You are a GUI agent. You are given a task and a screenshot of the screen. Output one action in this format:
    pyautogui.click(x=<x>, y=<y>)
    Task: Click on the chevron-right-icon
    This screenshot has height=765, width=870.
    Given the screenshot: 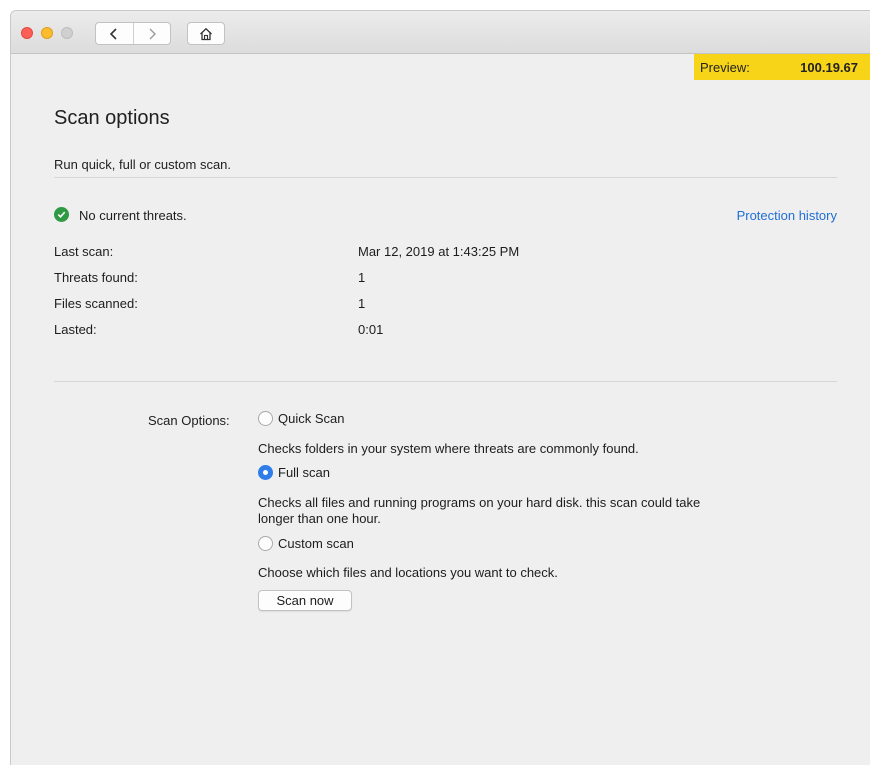 What is the action you would take?
    pyautogui.click(x=152, y=33)
    